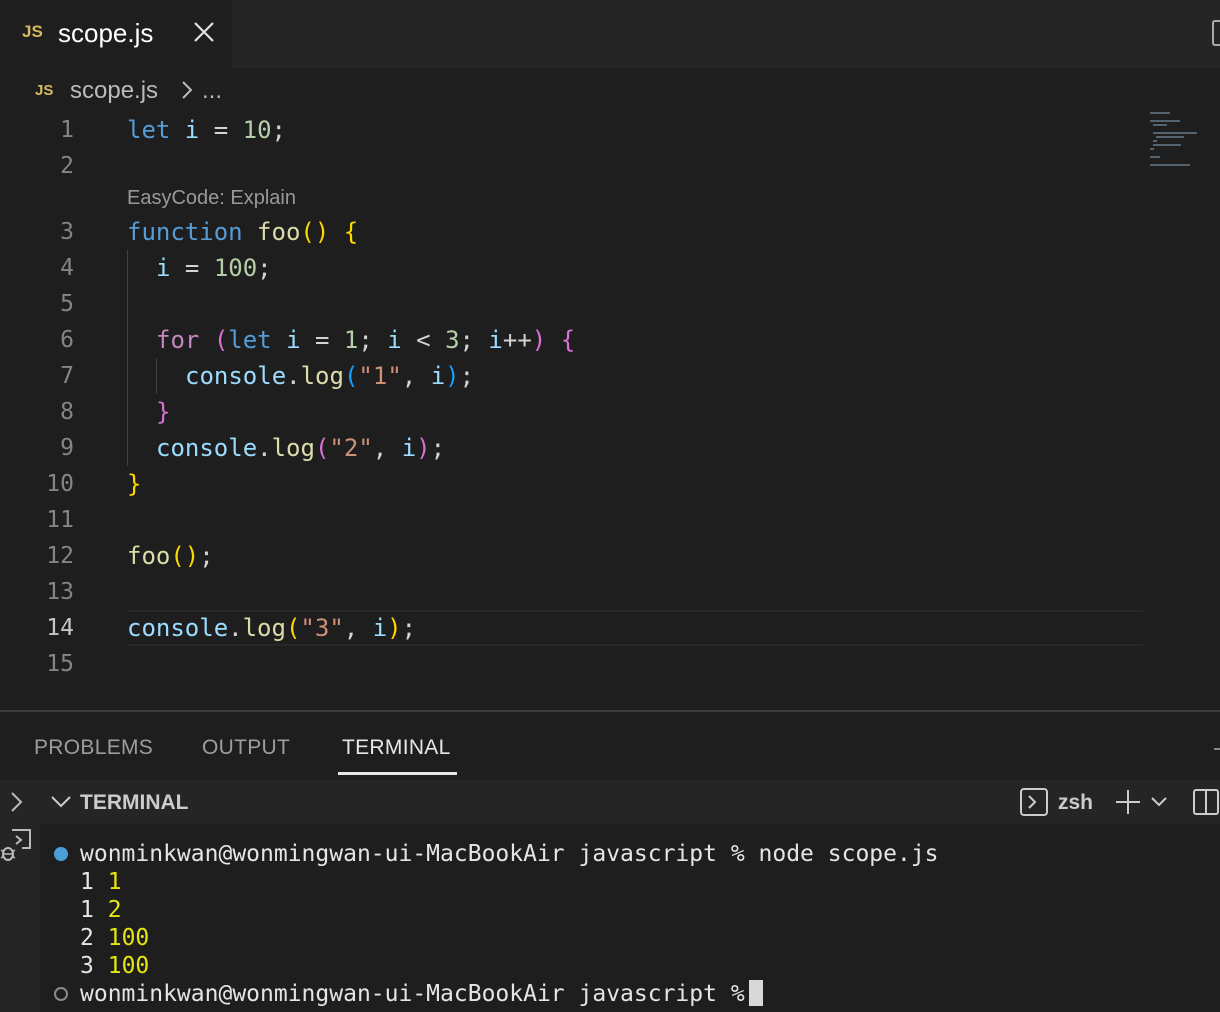 Image resolution: width=1220 pixels, height=1012 pixels. Describe the element at coordinates (67, 268) in the screenshot. I see `line-number: 4` at that location.